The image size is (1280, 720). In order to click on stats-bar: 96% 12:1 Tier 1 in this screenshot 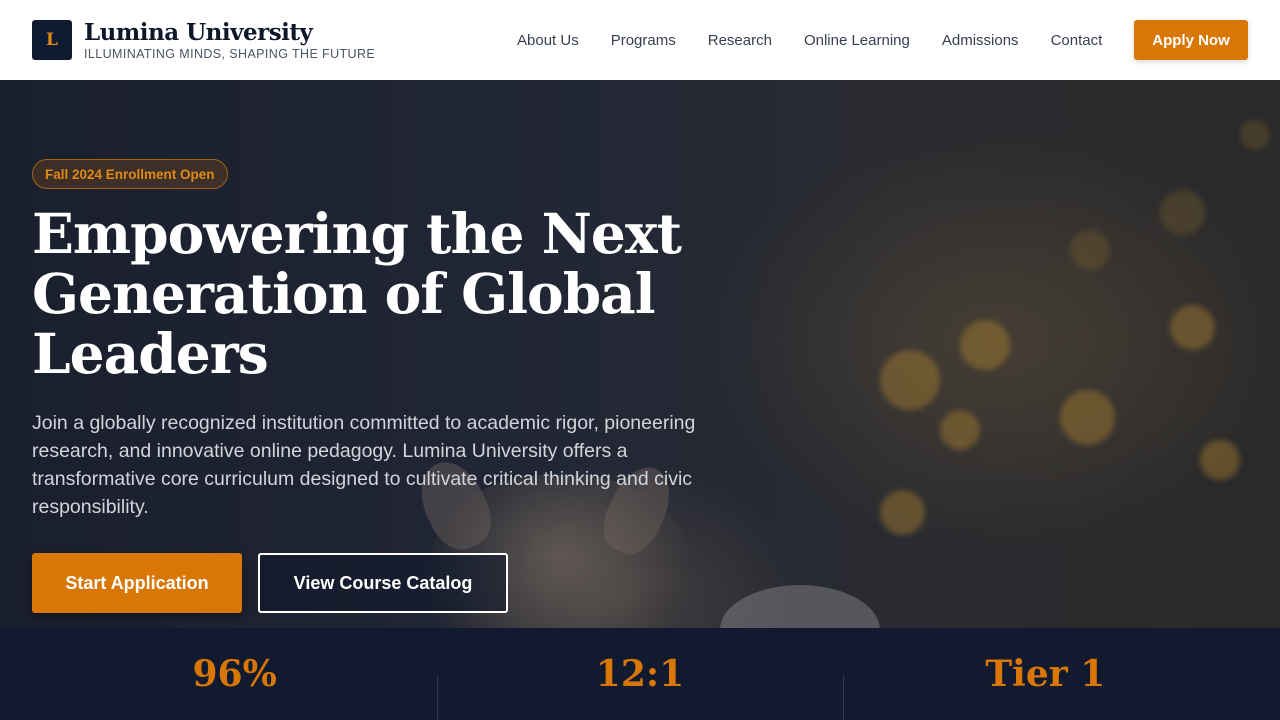, I will do `click(640, 674)`.